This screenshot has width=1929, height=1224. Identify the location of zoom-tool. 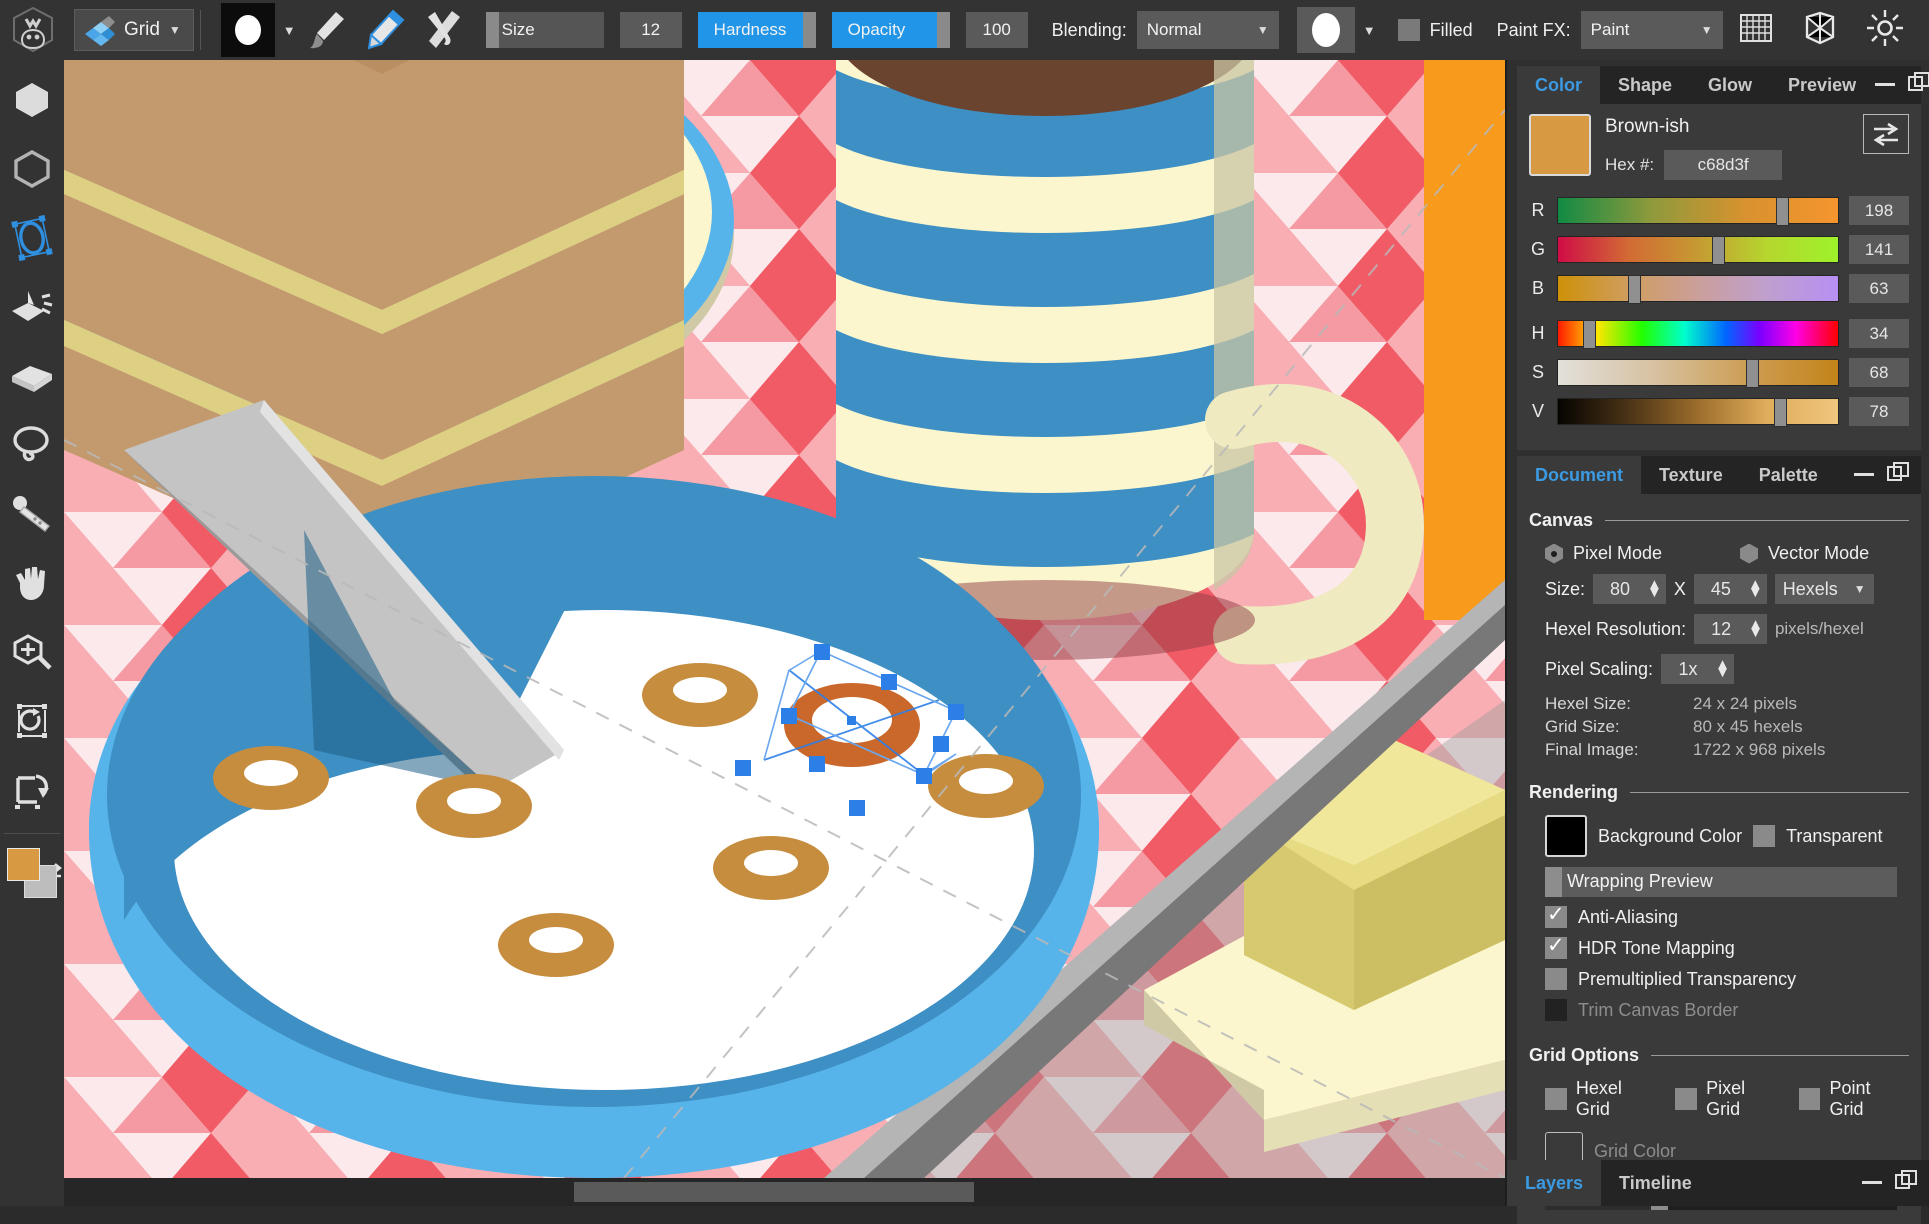
(32, 651).